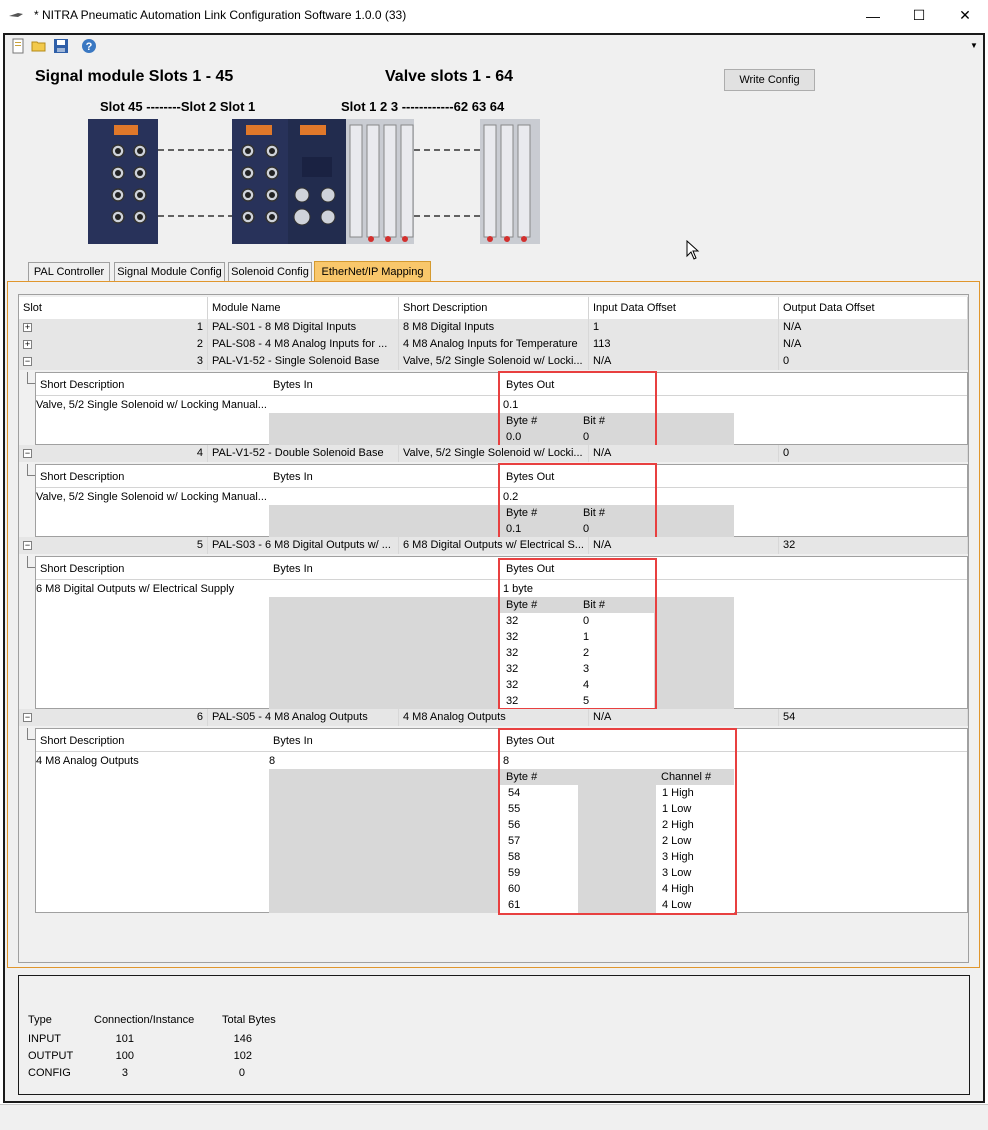 This screenshot has width=988, height=1130. I want to click on summary-header-type: Type, so click(40, 1020).